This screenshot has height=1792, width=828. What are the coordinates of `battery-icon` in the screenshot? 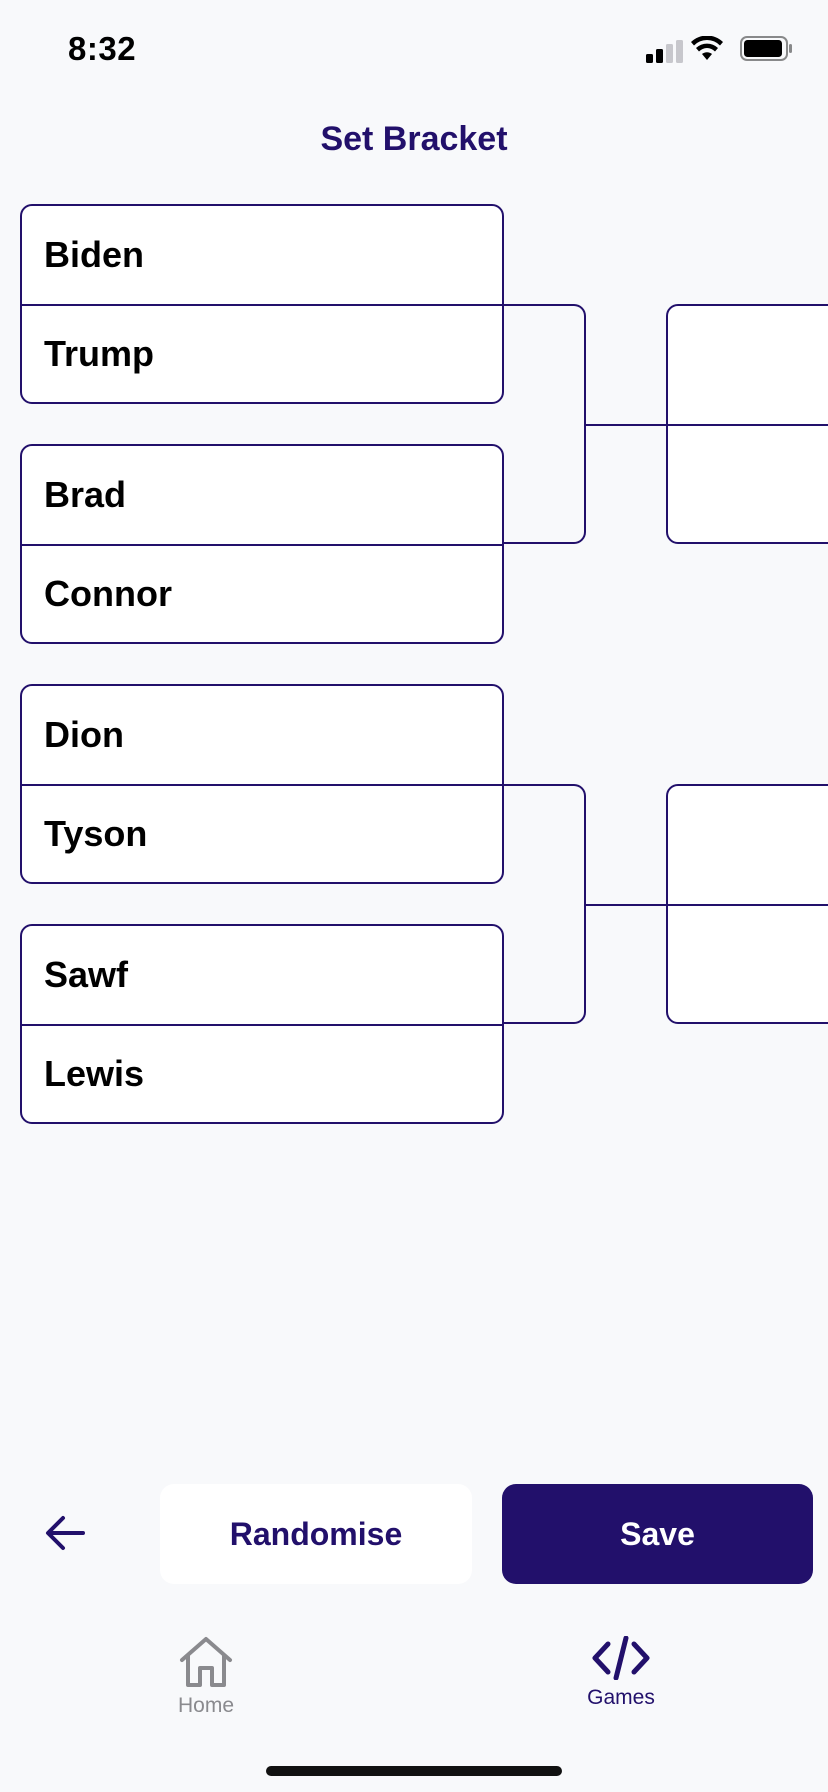 It's located at (766, 48).